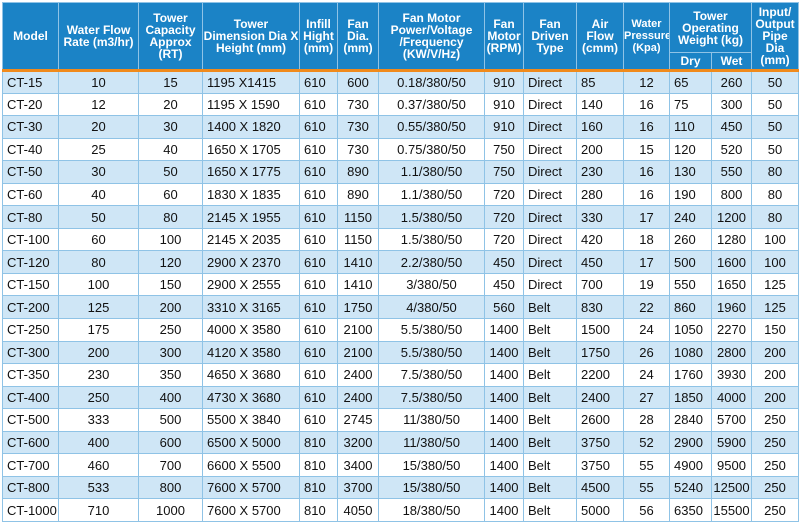 The height and width of the screenshot is (525, 800). What do you see at coordinates (646, 442) in the screenshot?
I see `cell-water-pressure: 52` at bounding box center [646, 442].